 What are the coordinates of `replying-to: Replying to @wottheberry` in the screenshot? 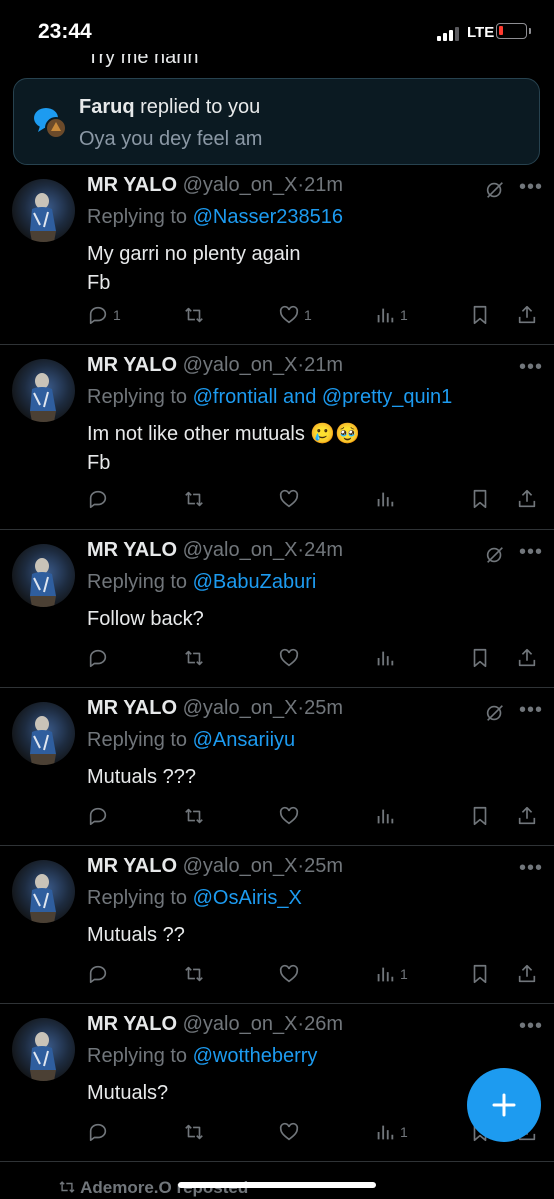 It's located at (202, 1056).